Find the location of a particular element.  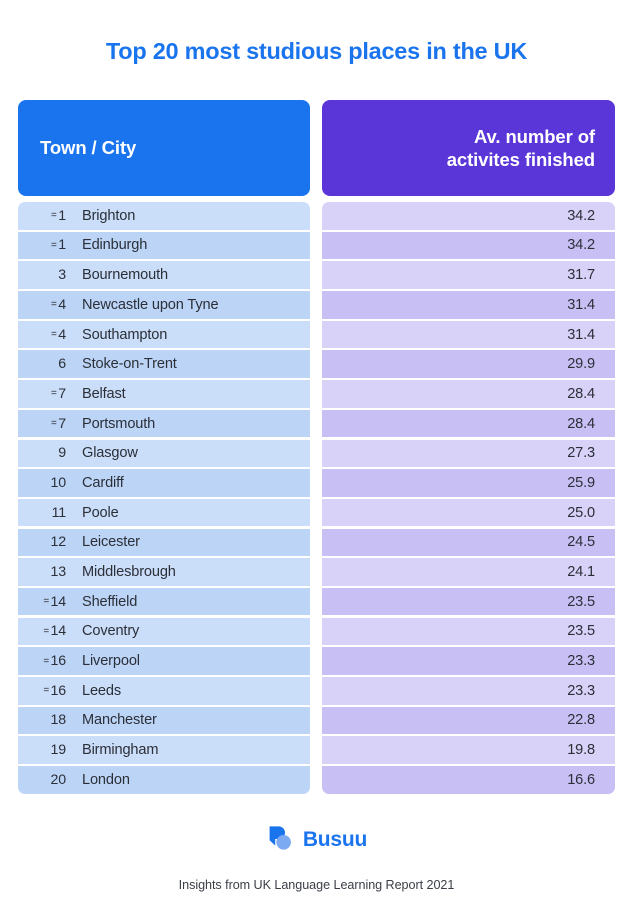

row-town-name: London is located at coordinates (106, 779).